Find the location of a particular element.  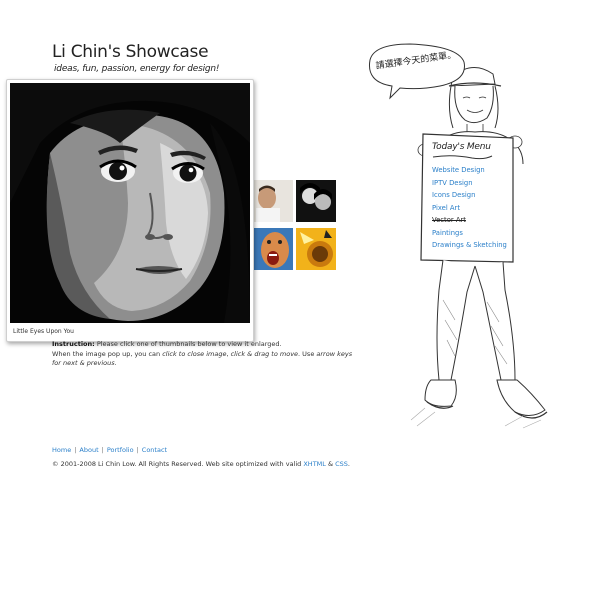

menu-item-paintings: Paintings is located at coordinates (469, 233).